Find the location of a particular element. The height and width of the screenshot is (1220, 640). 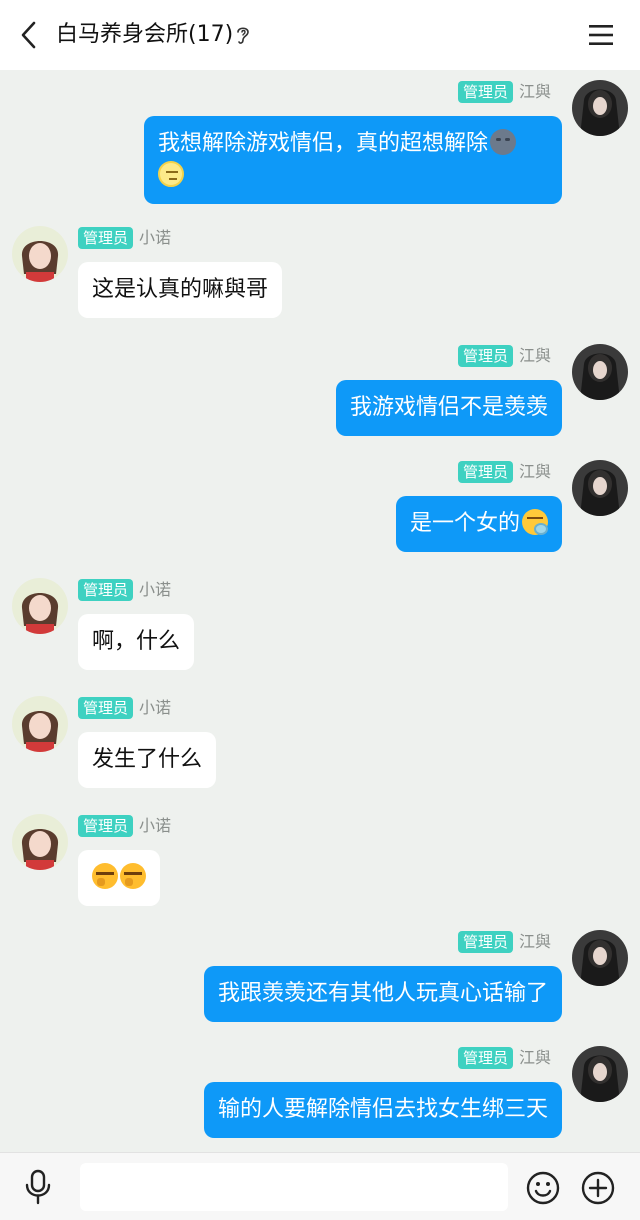

emoji-icon is located at coordinates (543, 1188).